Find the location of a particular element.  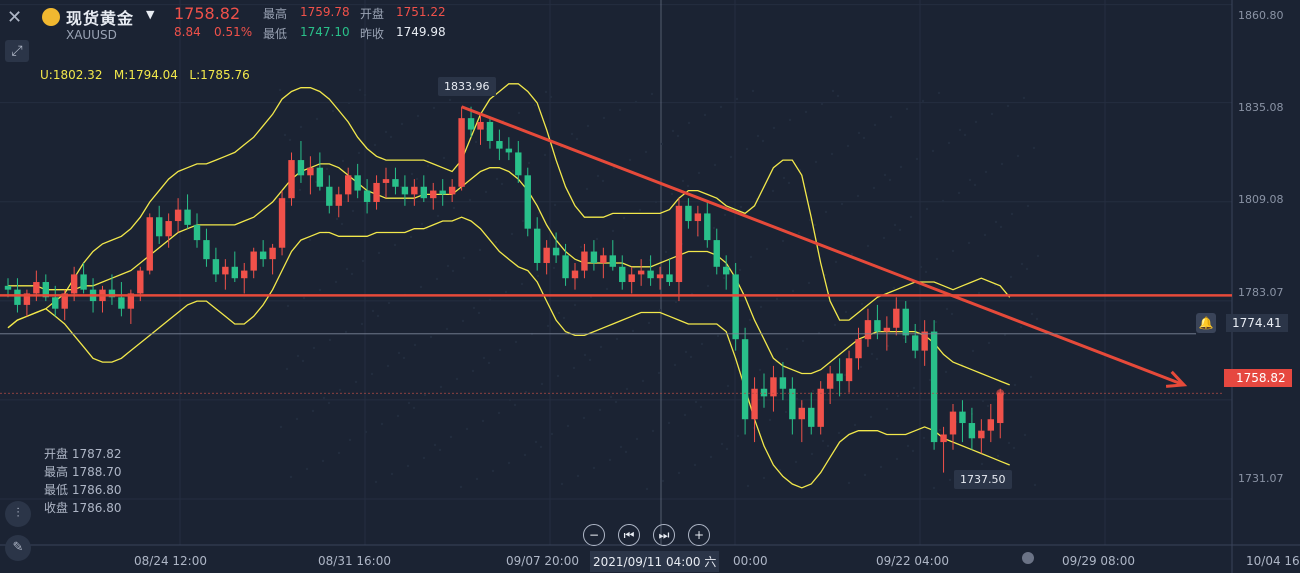

draw-pencil-icon: ✎ is located at coordinates (18, 548).